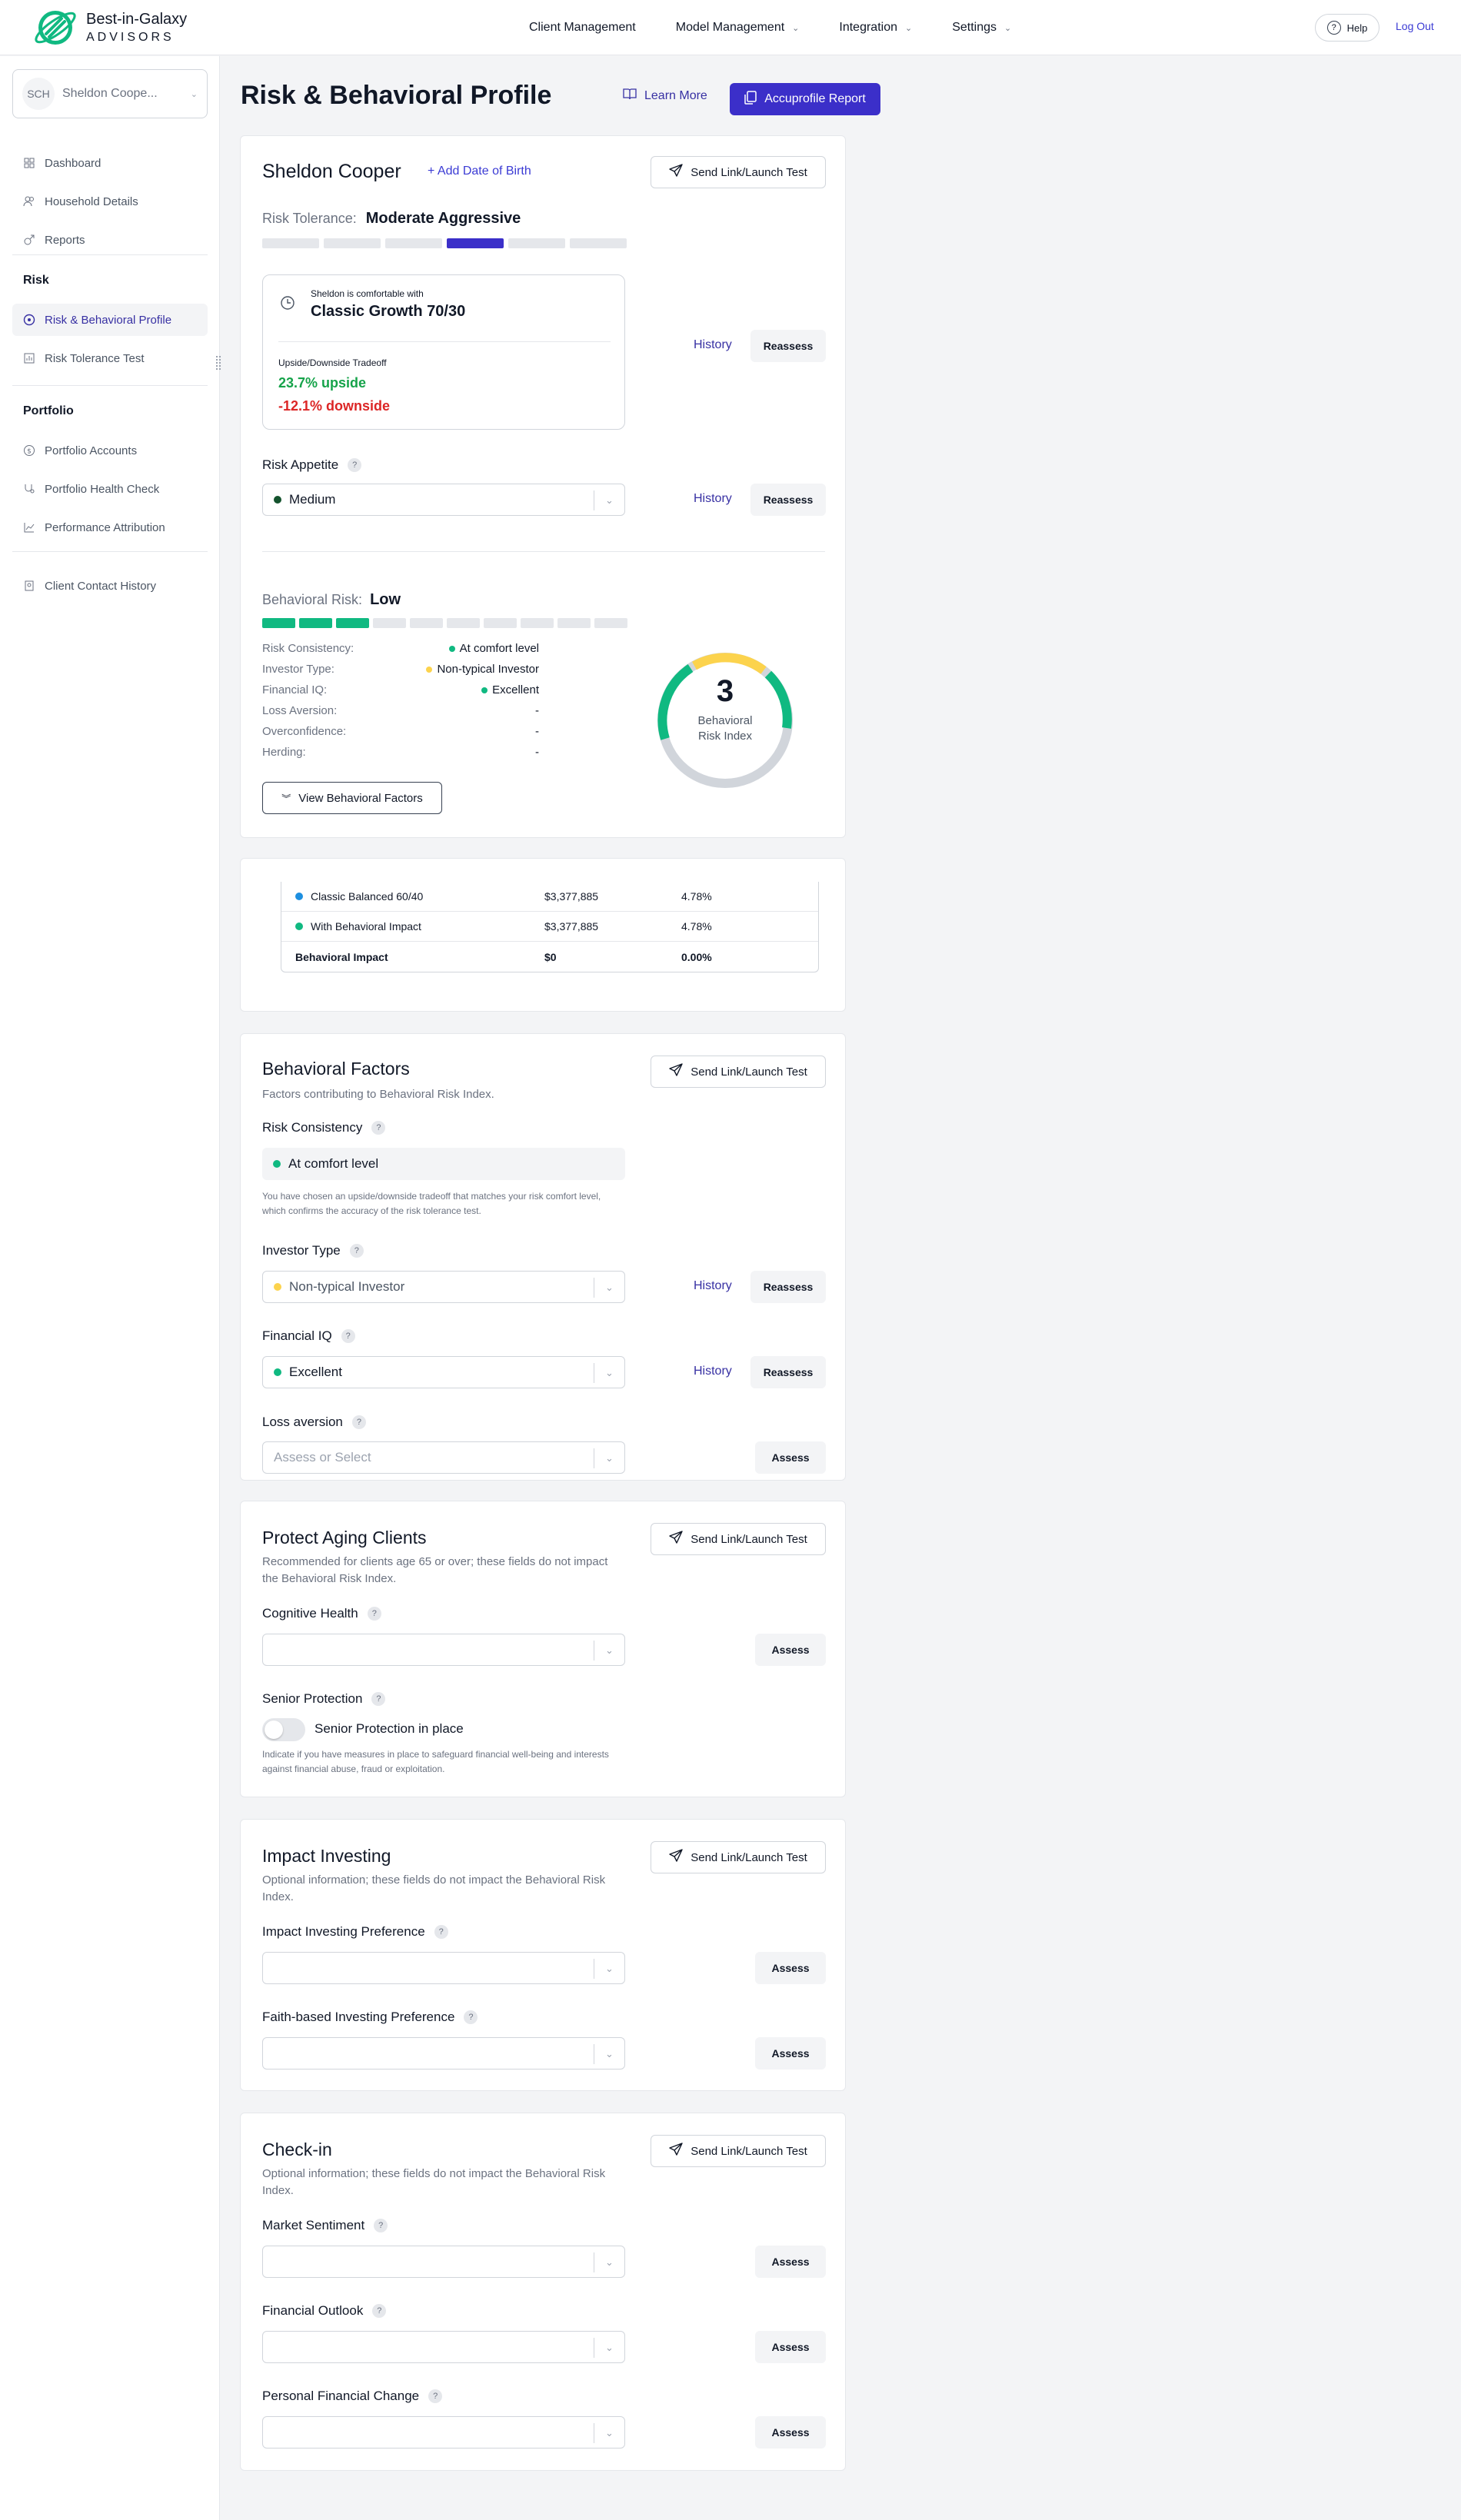 This screenshot has height=2520, width=1461. I want to click on sidebar-item-label: Portfolio Accounts, so click(91, 451).